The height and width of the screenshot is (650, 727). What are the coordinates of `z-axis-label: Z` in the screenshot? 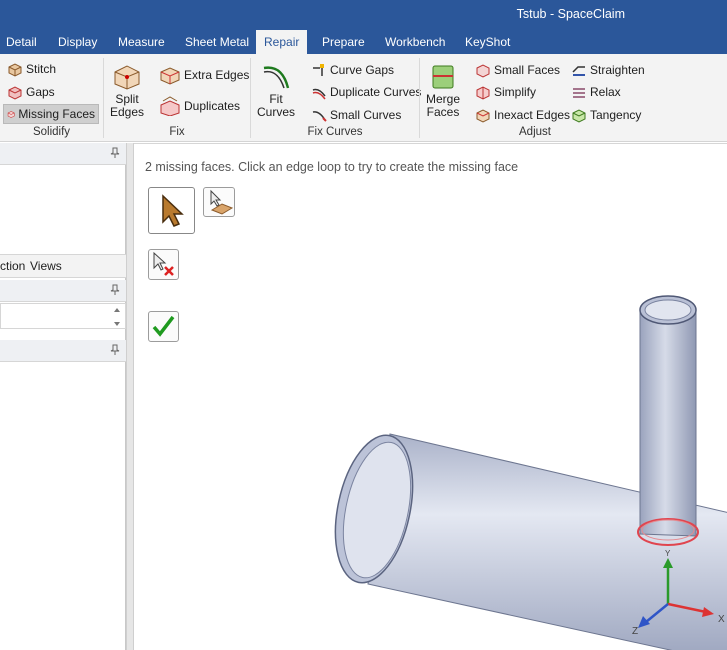 It's located at (635, 631).